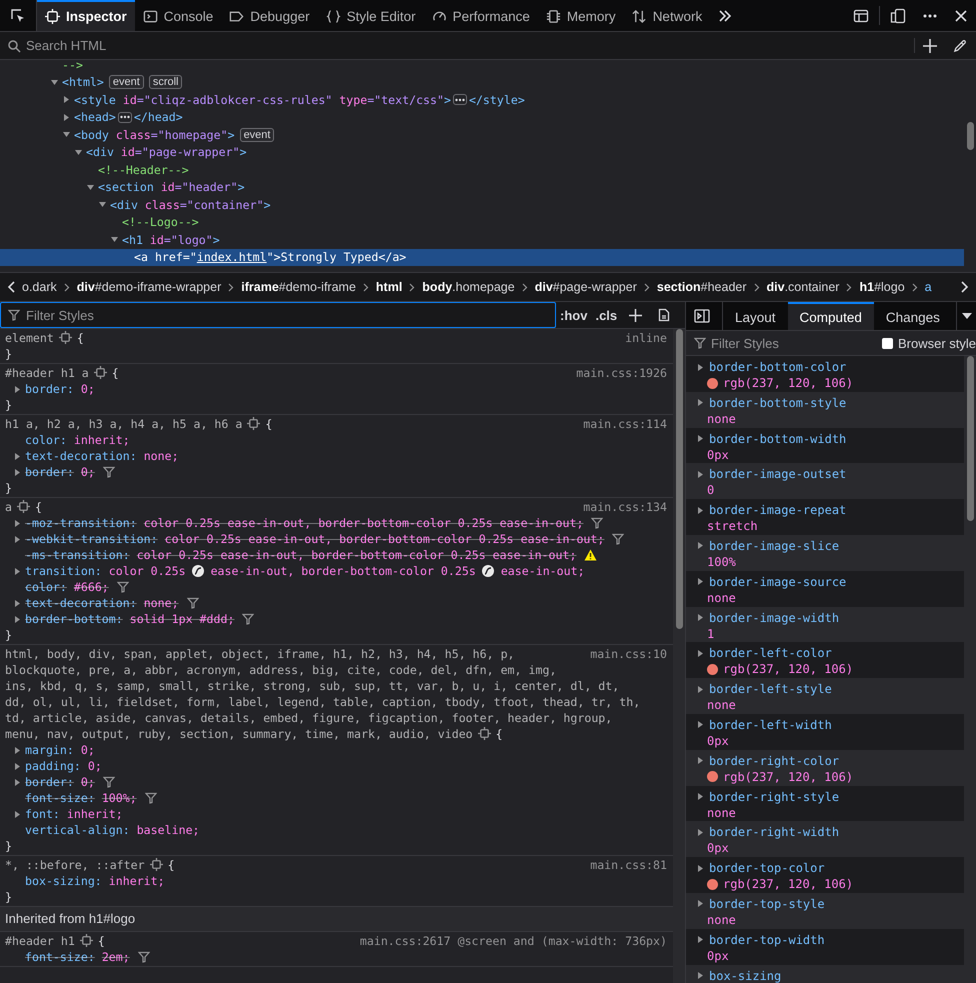 The height and width of the screenshot is (983, 976). Describe the element at coordinates (371, 15) in the screenshot. I see `tool-tab: Style Editor` at that location.